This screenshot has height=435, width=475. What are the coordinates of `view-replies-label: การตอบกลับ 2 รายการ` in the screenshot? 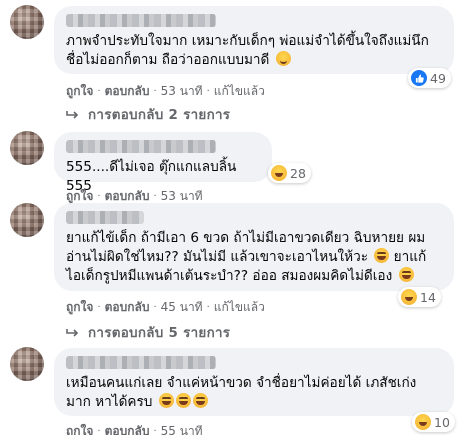 It's located at (159, 115).